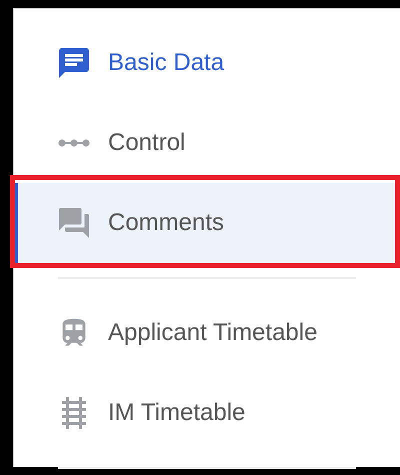 Image resolution: width=400 pixels, height=475 pixels. What do you see at coordinates (74, 143) in the screenshot?
I see `dots-icon` at bounding box center [74, 143].